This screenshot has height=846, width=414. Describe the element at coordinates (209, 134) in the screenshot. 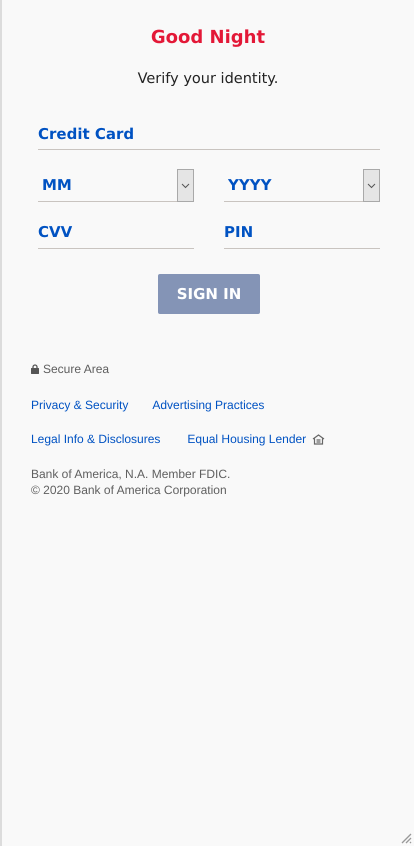

I see `card-number-field: Credit Card` at that location.